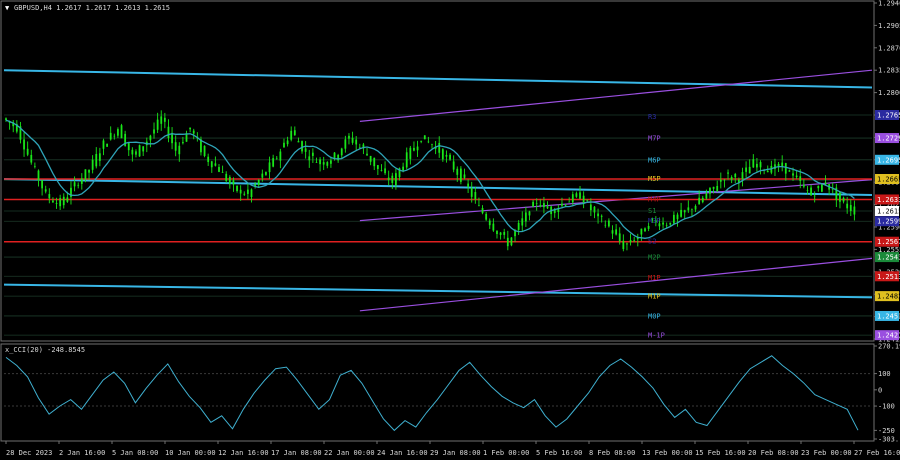 This screenshot has width=900, height=460. What do you see at coordinates (888, 180) in the screenshot?
I see `price-tag-label: 1.2665` at bounding box center [888, 180].